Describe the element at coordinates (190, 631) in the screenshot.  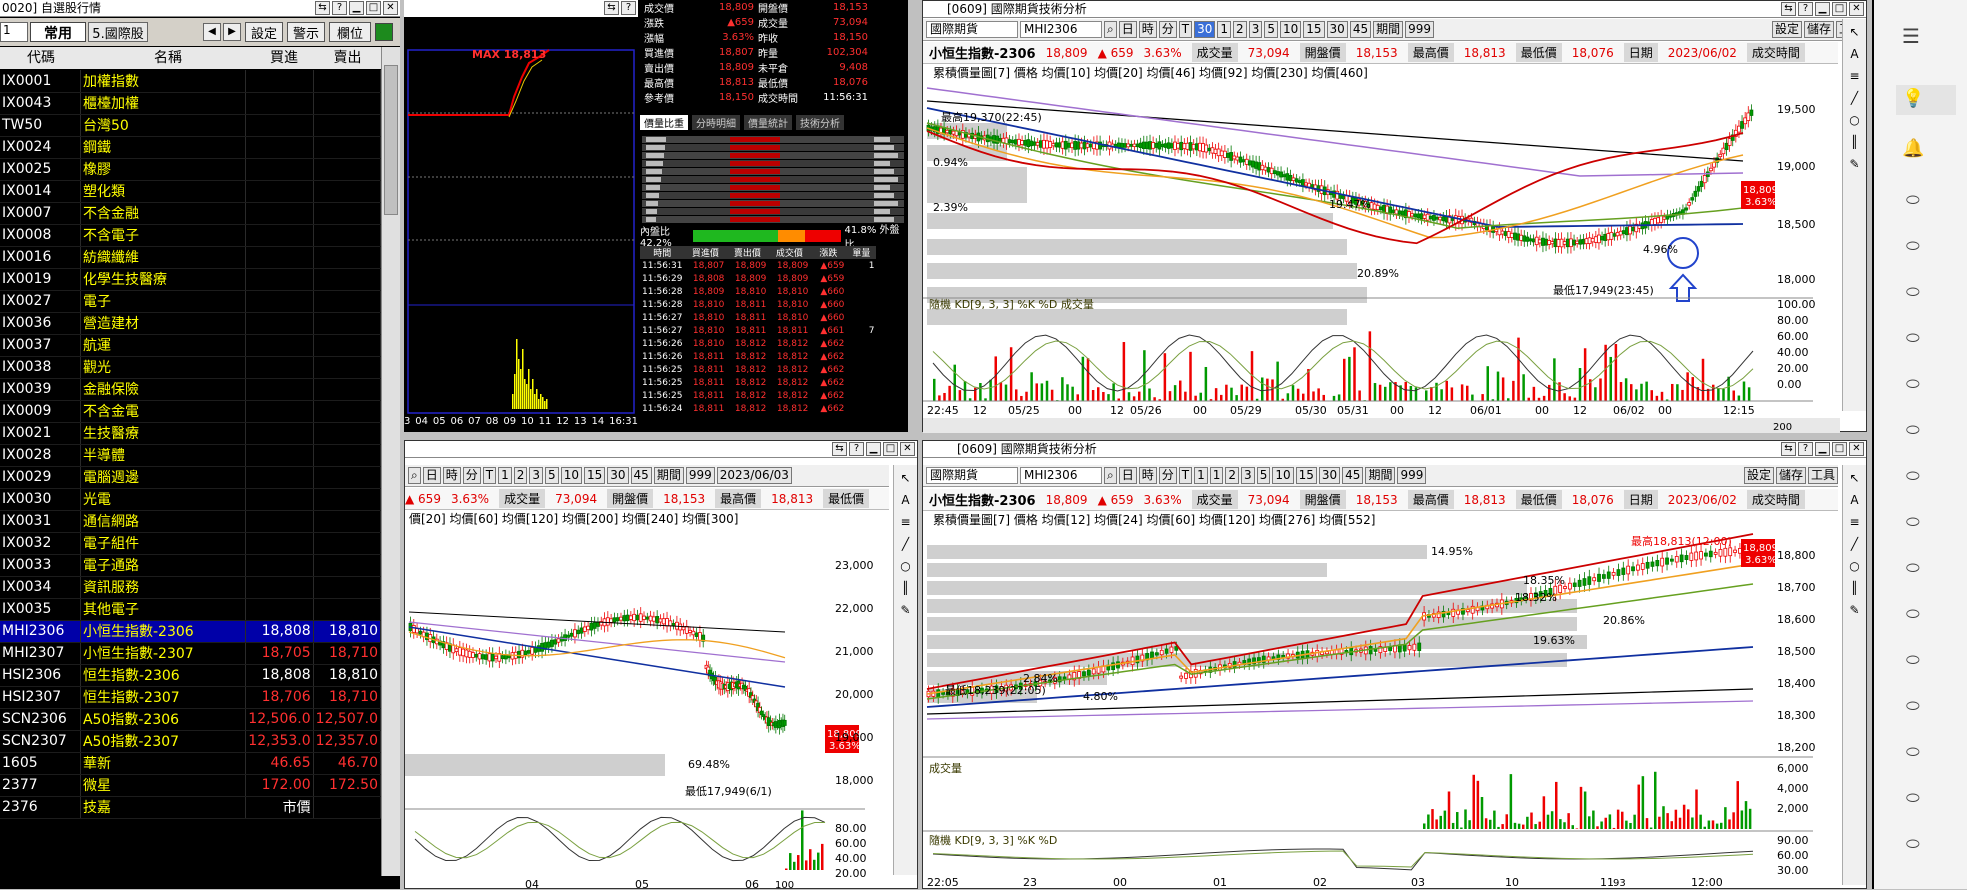
I see `table-row: MHI2306小恒生指數-230618,80818,810` at that location.